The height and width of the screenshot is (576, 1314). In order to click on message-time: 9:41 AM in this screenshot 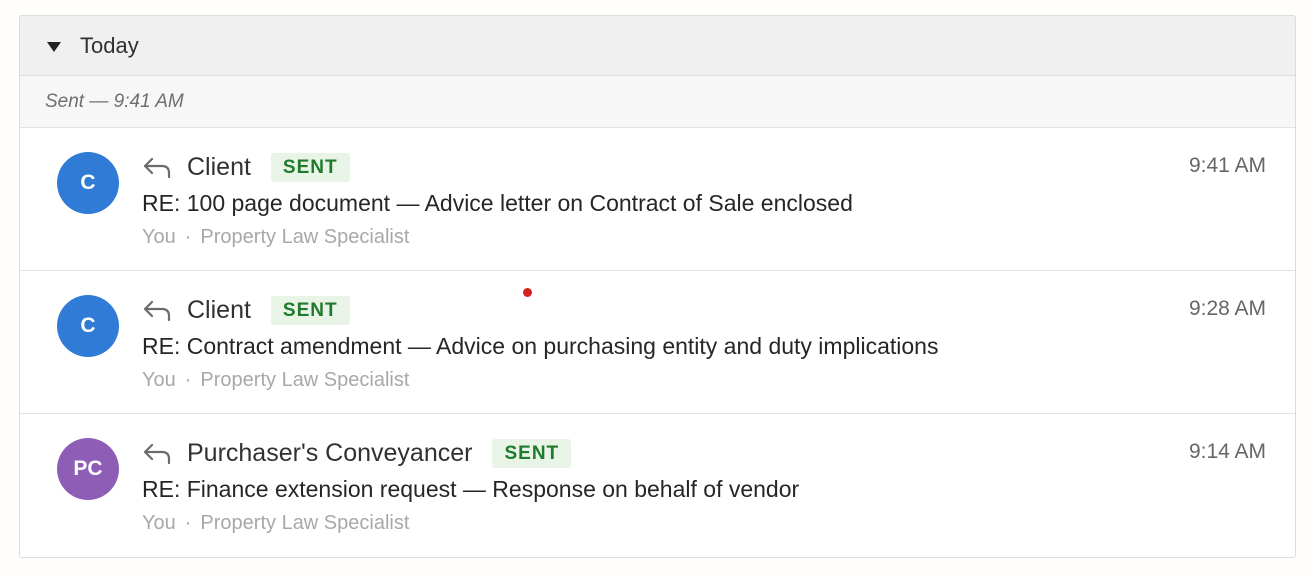, I will do `click(1227, 165)`.